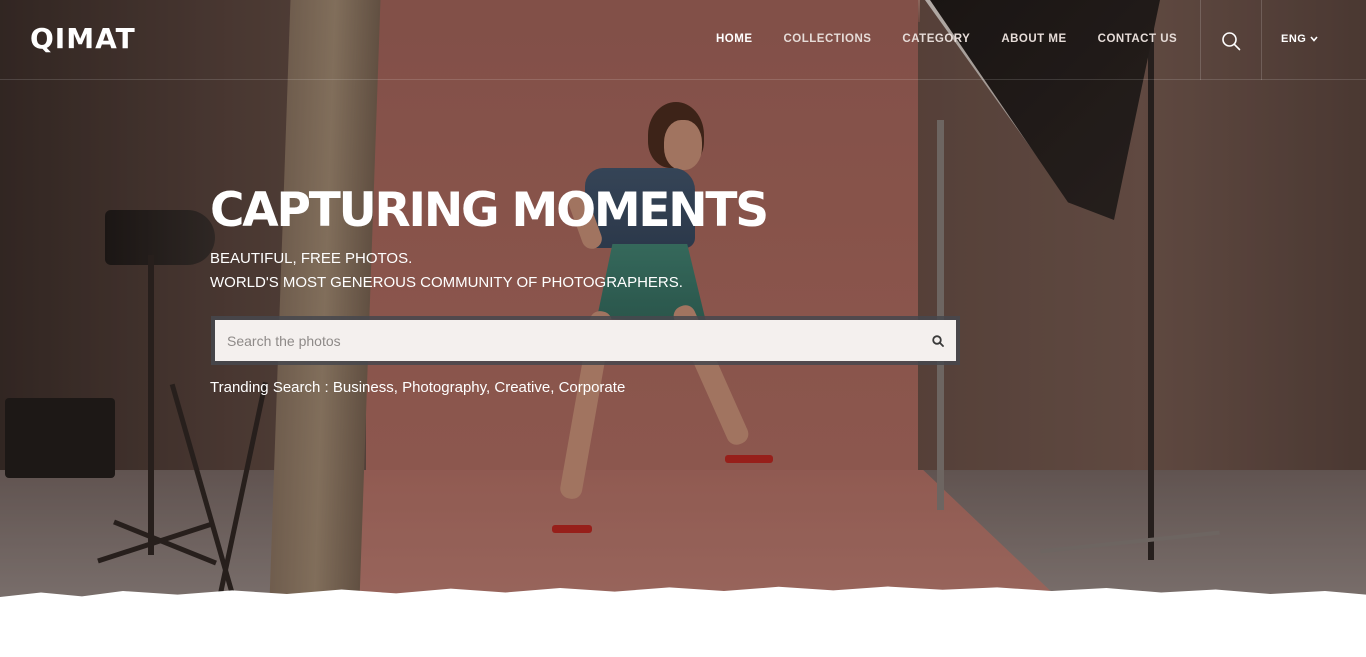 The image size is (1366, 657). I want to click on trending-label: Tranding Search :, so click(269, 387).